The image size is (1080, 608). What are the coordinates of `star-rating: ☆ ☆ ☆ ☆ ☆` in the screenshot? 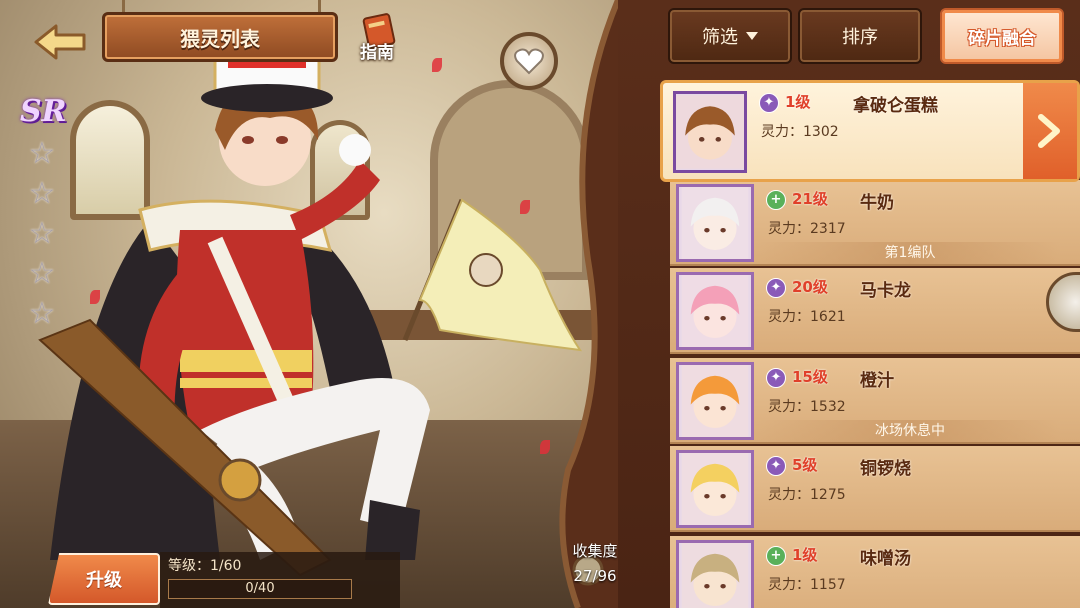 It's located at (46, 234).